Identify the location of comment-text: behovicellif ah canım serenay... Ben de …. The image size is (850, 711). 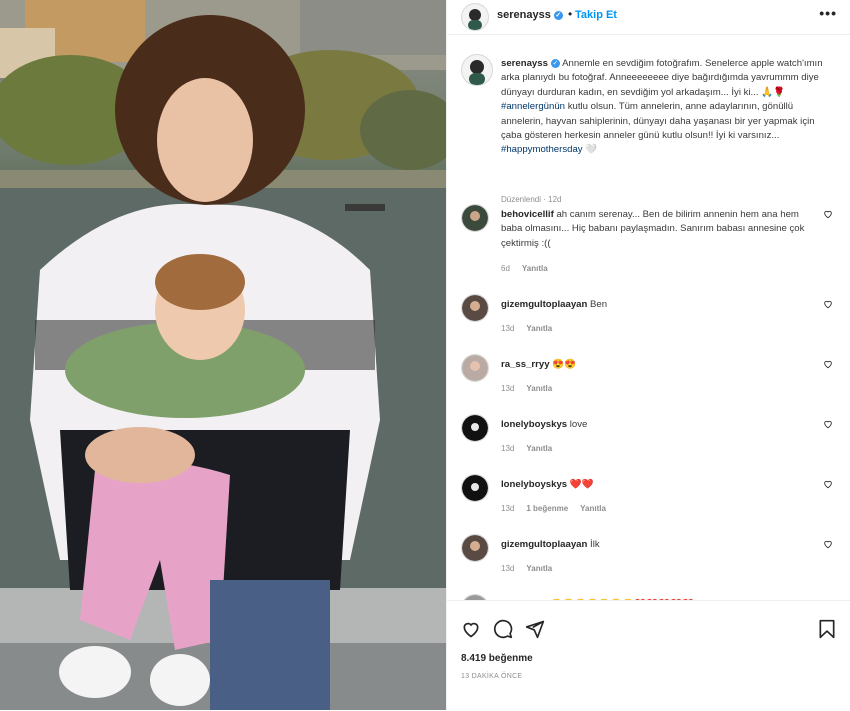
(659, 229).